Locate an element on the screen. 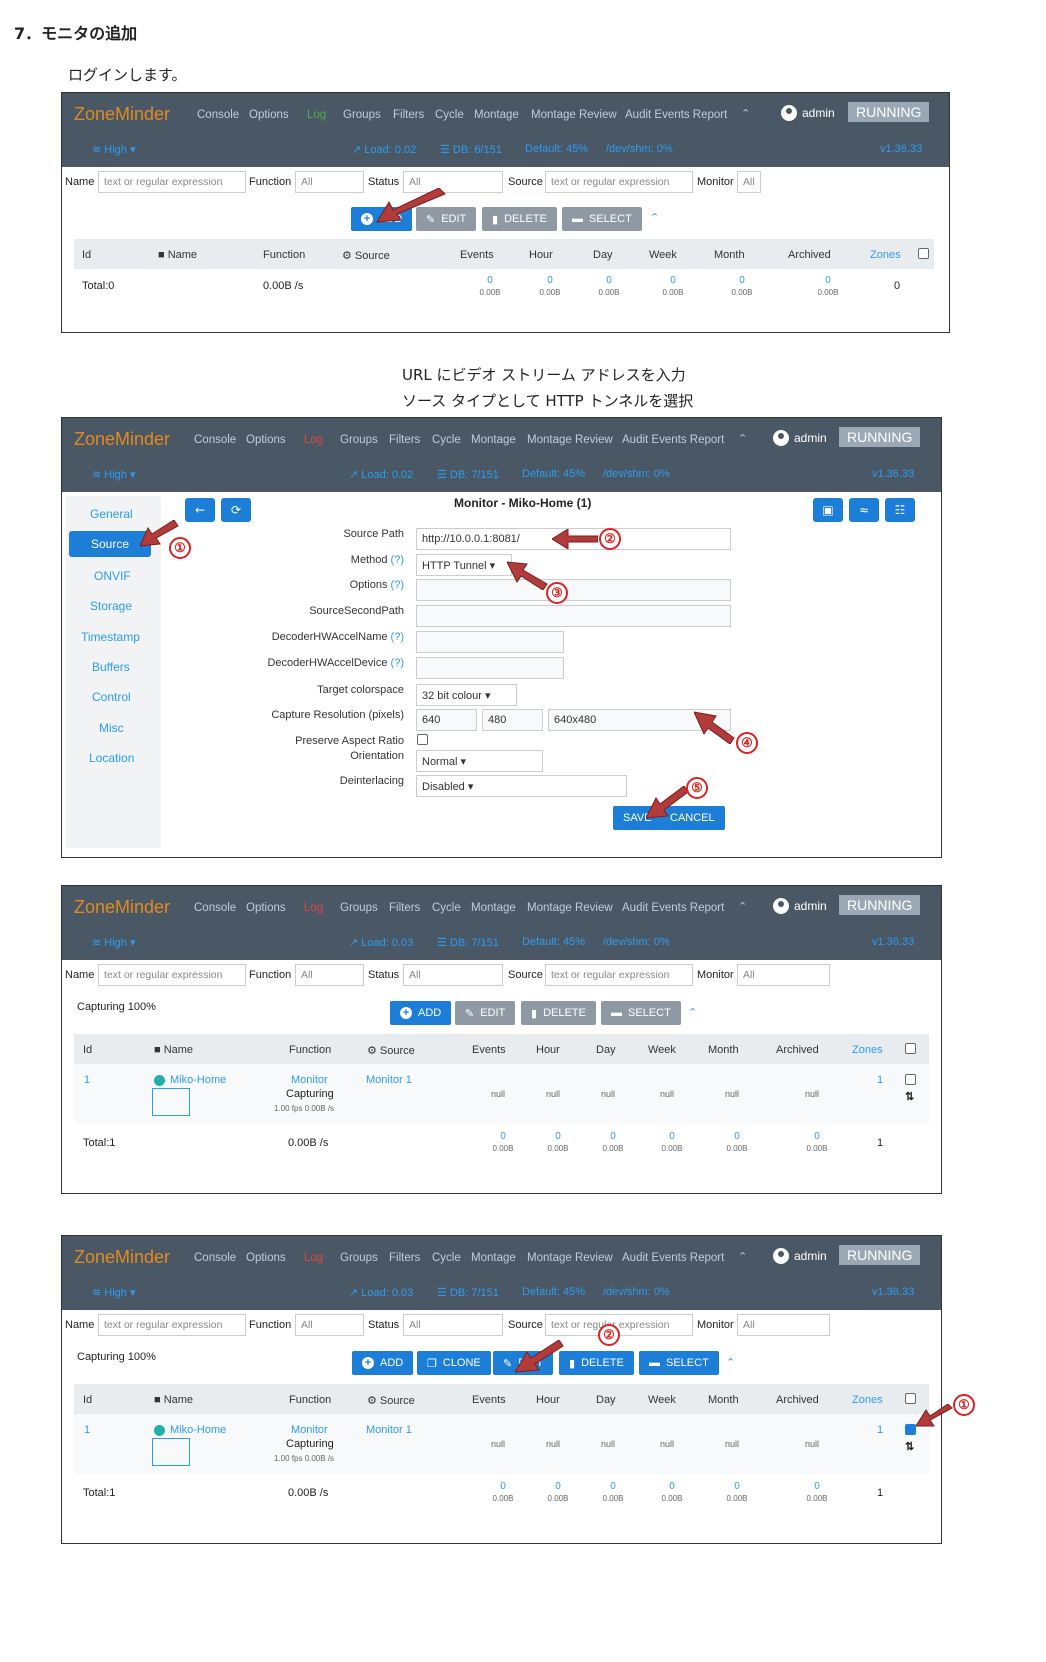  total-day: 0 0.00B is located at coordinates (613, 1142).